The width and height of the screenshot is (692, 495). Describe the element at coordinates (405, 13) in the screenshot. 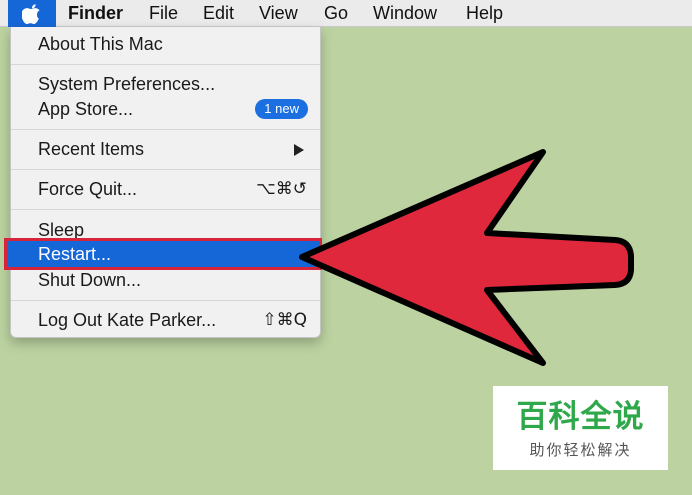

I see `menu-window: Window` at that location.